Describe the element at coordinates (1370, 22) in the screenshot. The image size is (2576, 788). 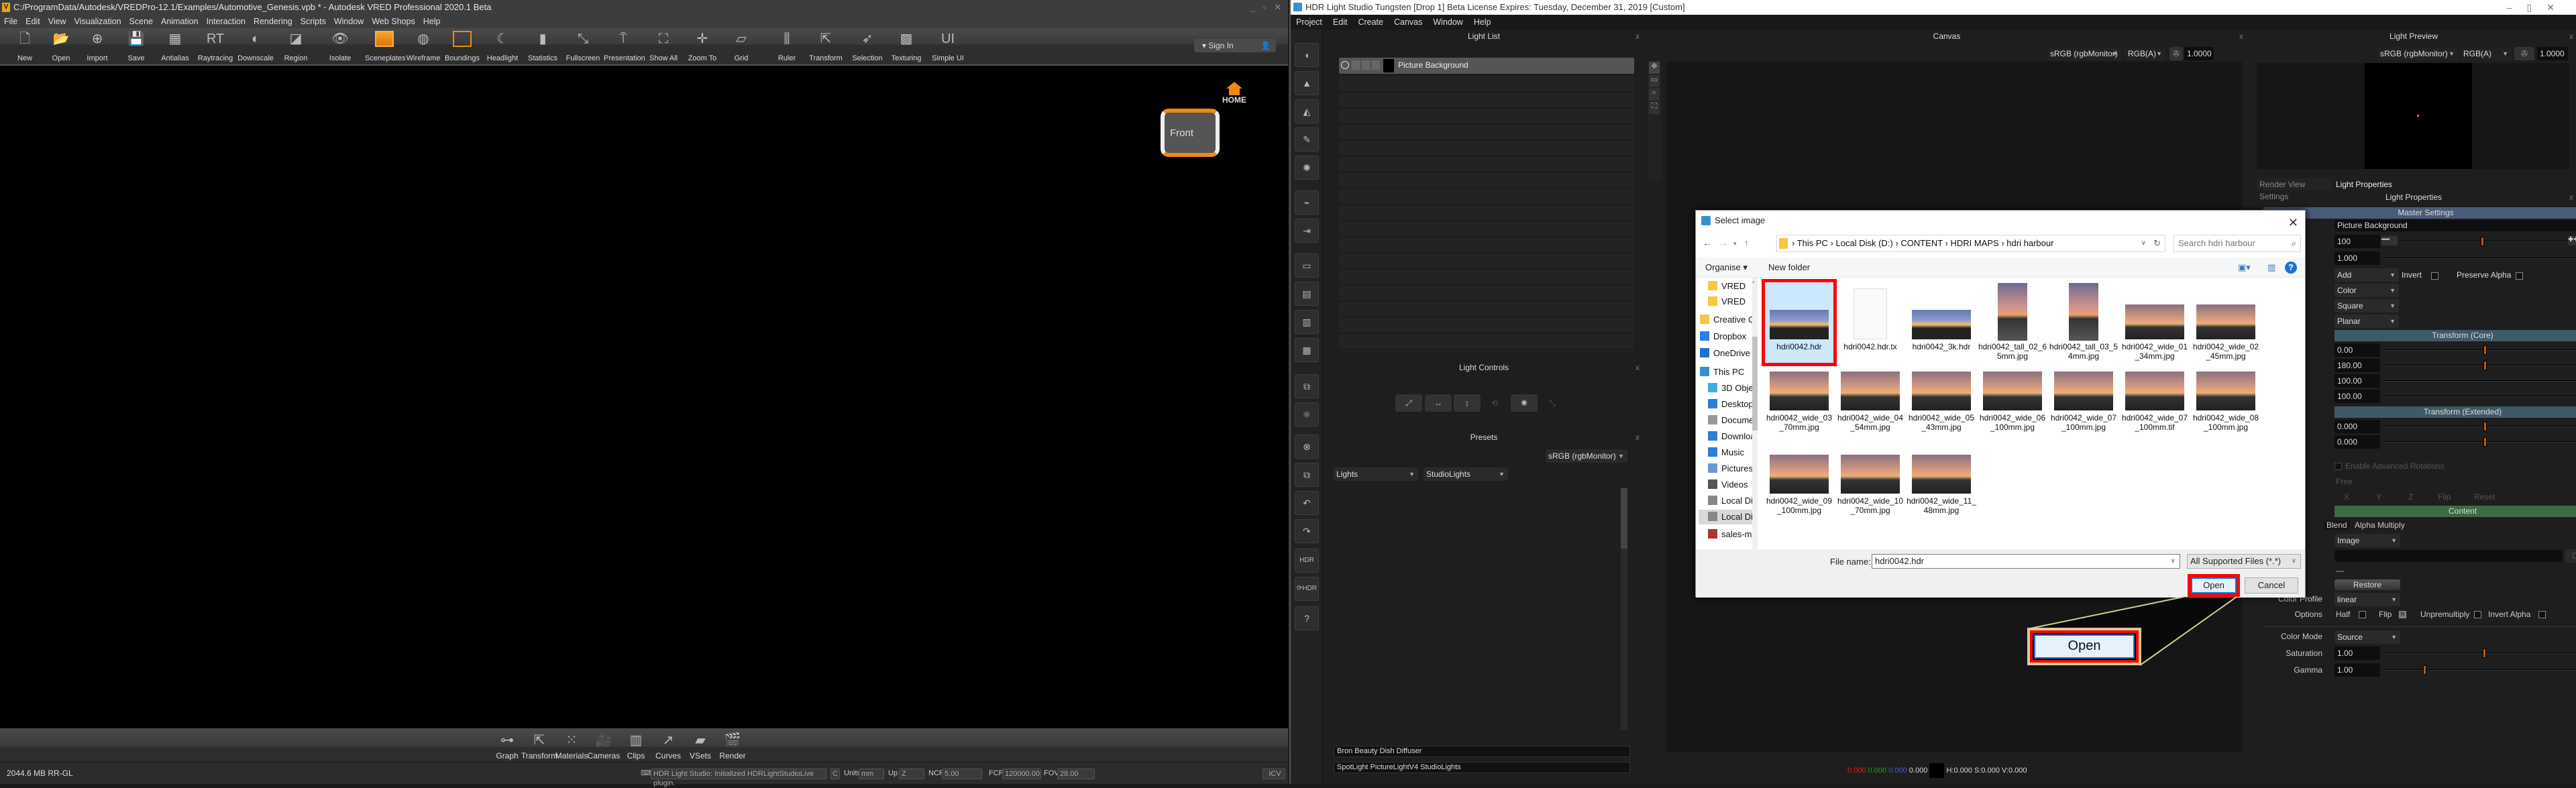
I see `hdrls-menu-create: Create` at that location.